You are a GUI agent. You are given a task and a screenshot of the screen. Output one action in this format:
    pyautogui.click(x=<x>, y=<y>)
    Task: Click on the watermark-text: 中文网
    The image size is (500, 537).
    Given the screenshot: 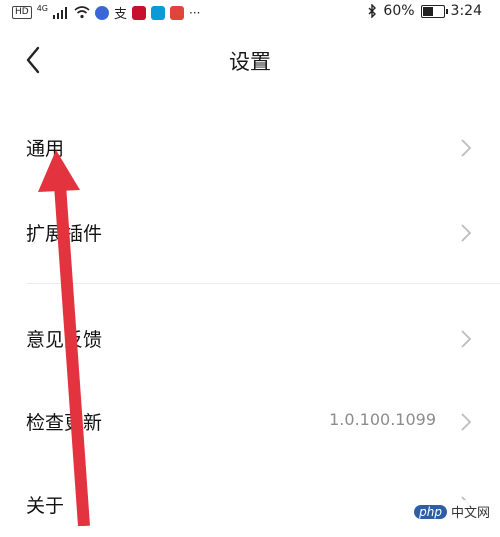 What is the action you would take?
    pyautogui.click(x=470, y=513)
    